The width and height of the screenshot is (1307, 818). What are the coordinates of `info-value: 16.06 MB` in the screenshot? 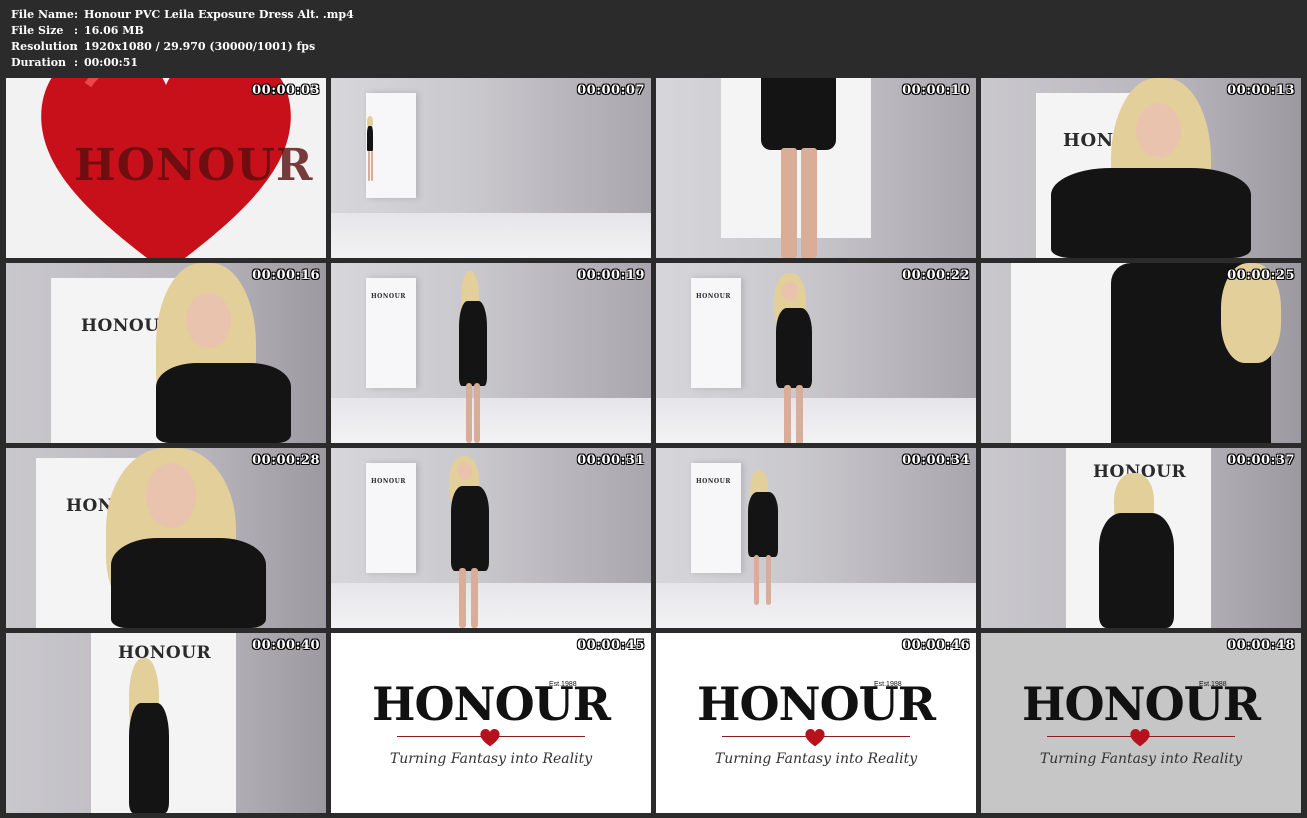 It's located at (114, 30).